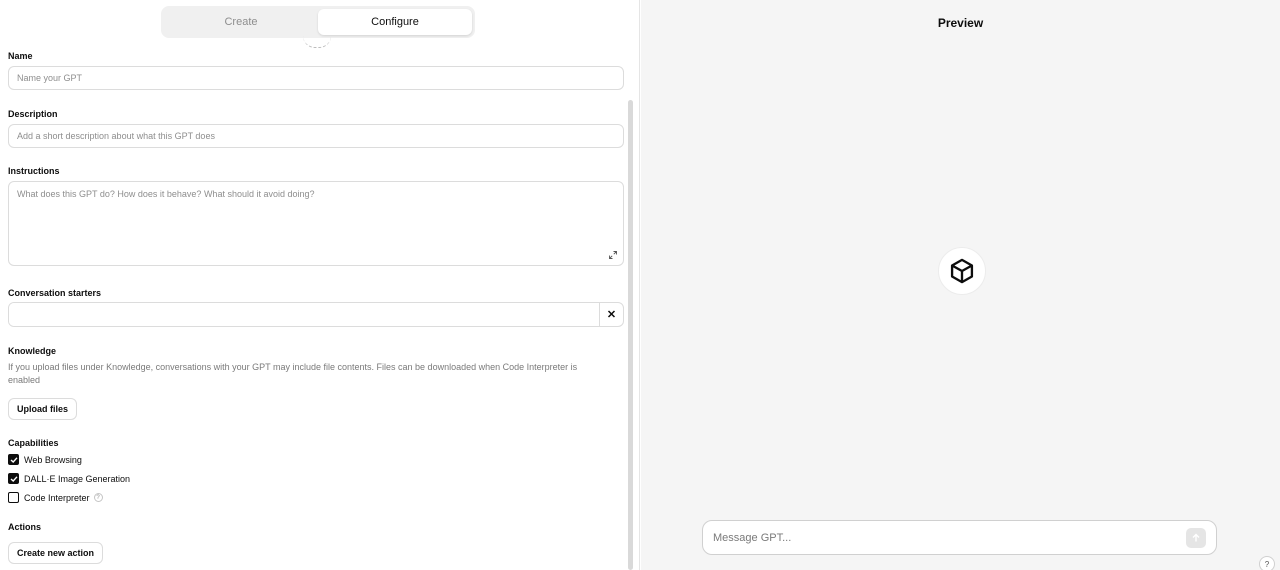 The height and width of the screenshot is (570, 1280). What do you see at coordinates (241, 22) in the screenshot?
I see `tab-create: Create` at bounding box center [241, 22].